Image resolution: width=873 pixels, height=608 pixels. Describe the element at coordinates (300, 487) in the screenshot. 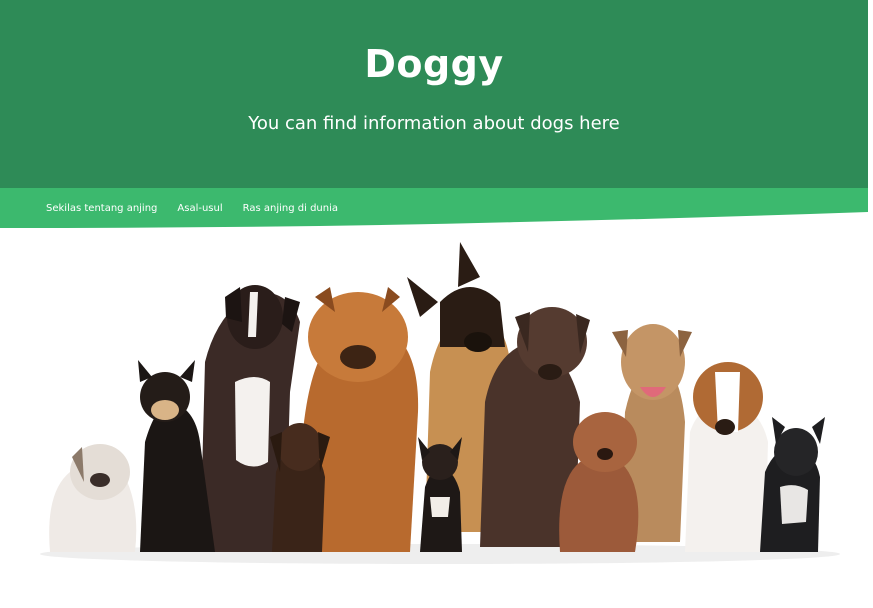

I see `dachshund-dog` at that location.